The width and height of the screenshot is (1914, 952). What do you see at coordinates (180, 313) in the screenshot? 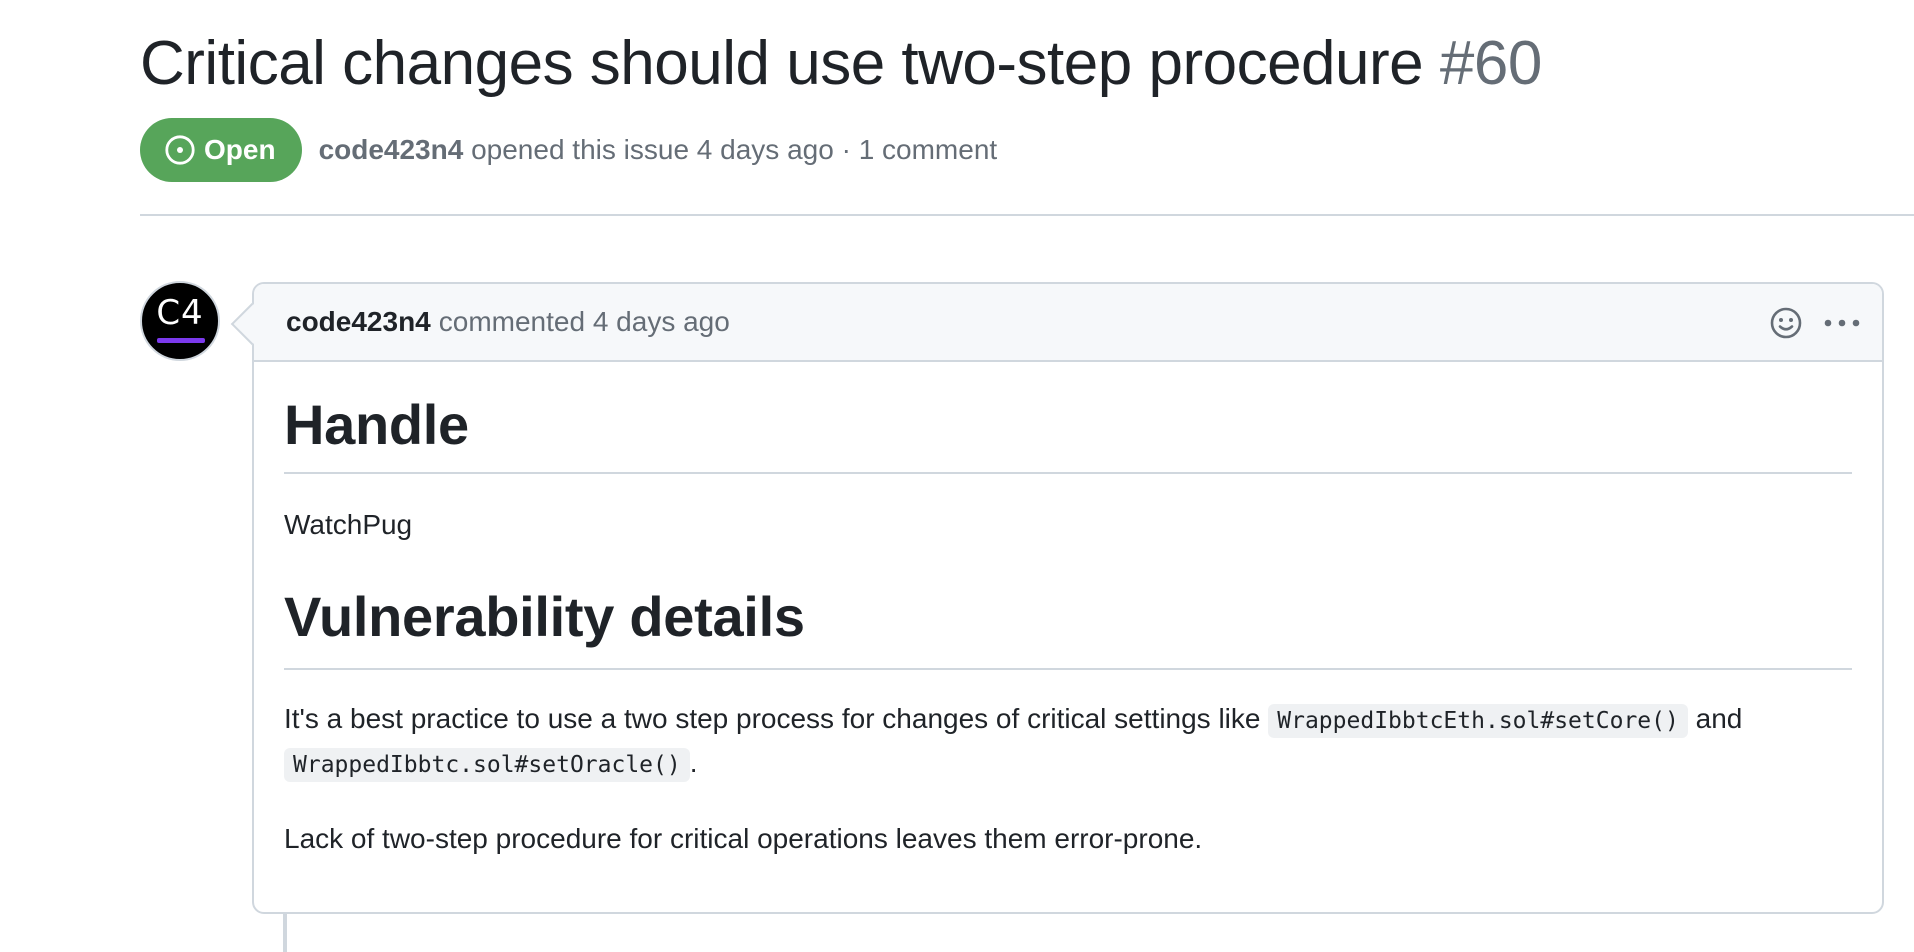
I see `avatar-logo-text: C4` at bounding box center [180, 313].